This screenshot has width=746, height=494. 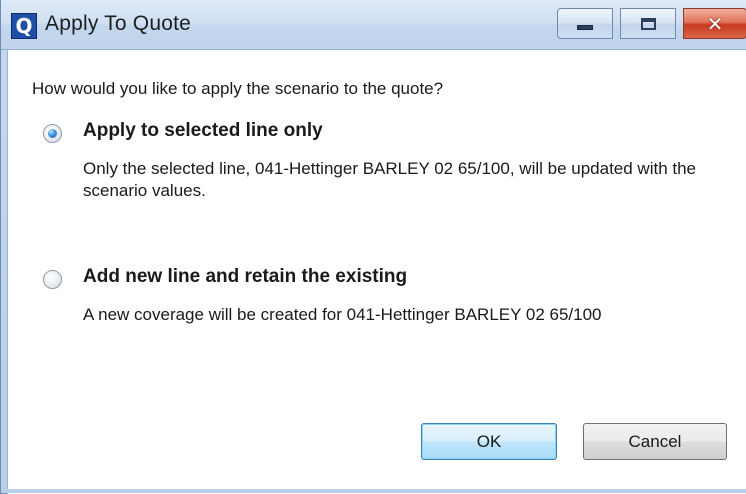 What do you see at coordinates (24, 26) in the screenshot?
I see `app-icon: Q` at bounding box center [24, 26].